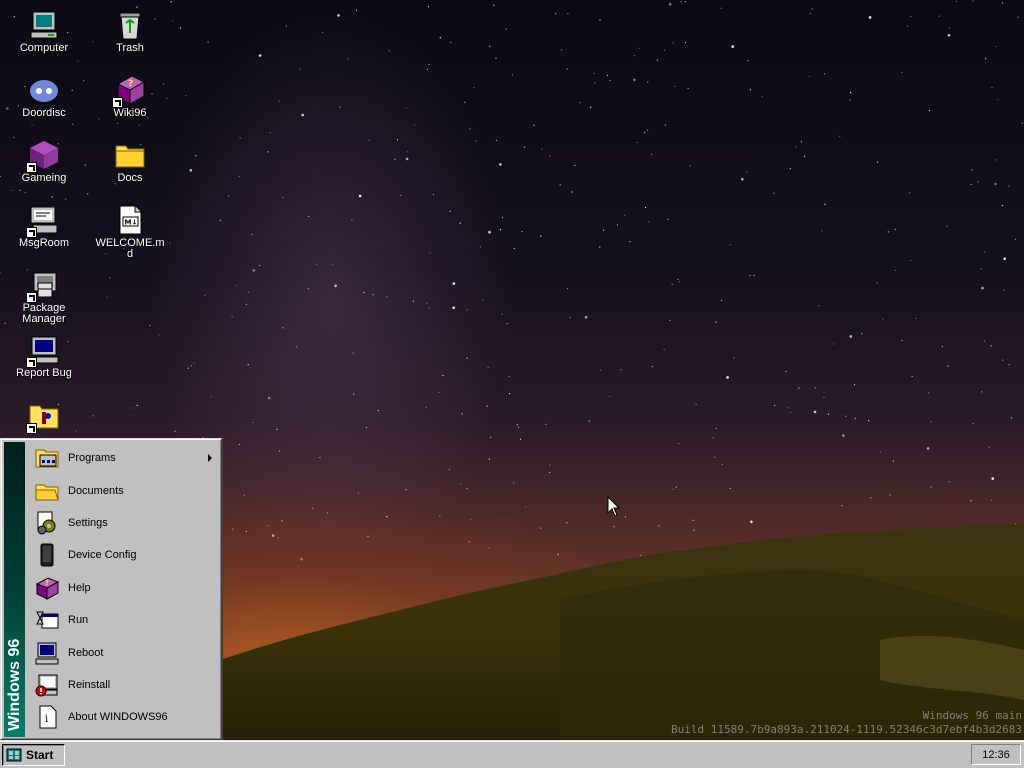  What do you see at coordinates (47, 491) in the screenshot?
I see `documents-icon` at bounding box center [47, 491].